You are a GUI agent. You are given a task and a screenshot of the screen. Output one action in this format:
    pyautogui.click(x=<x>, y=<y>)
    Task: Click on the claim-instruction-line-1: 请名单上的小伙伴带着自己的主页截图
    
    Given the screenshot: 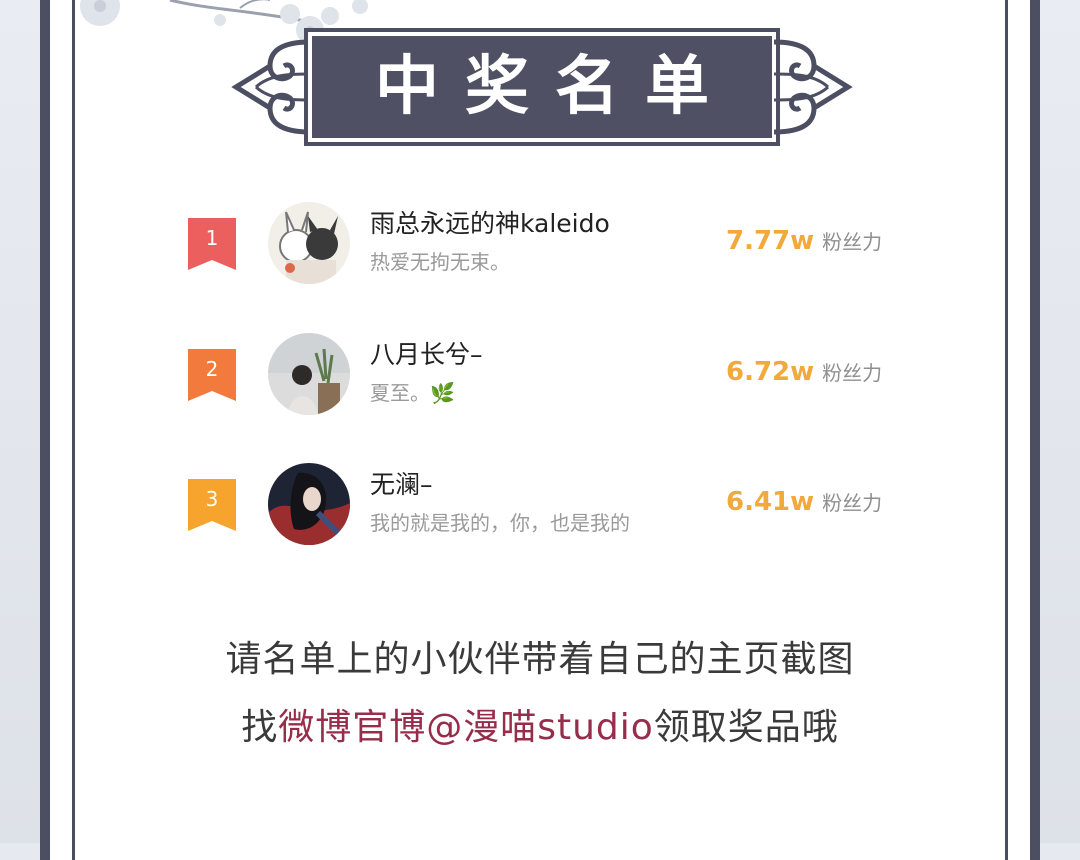 What is the action you would take?
    pyautogui.click(x=540, y=659)
    